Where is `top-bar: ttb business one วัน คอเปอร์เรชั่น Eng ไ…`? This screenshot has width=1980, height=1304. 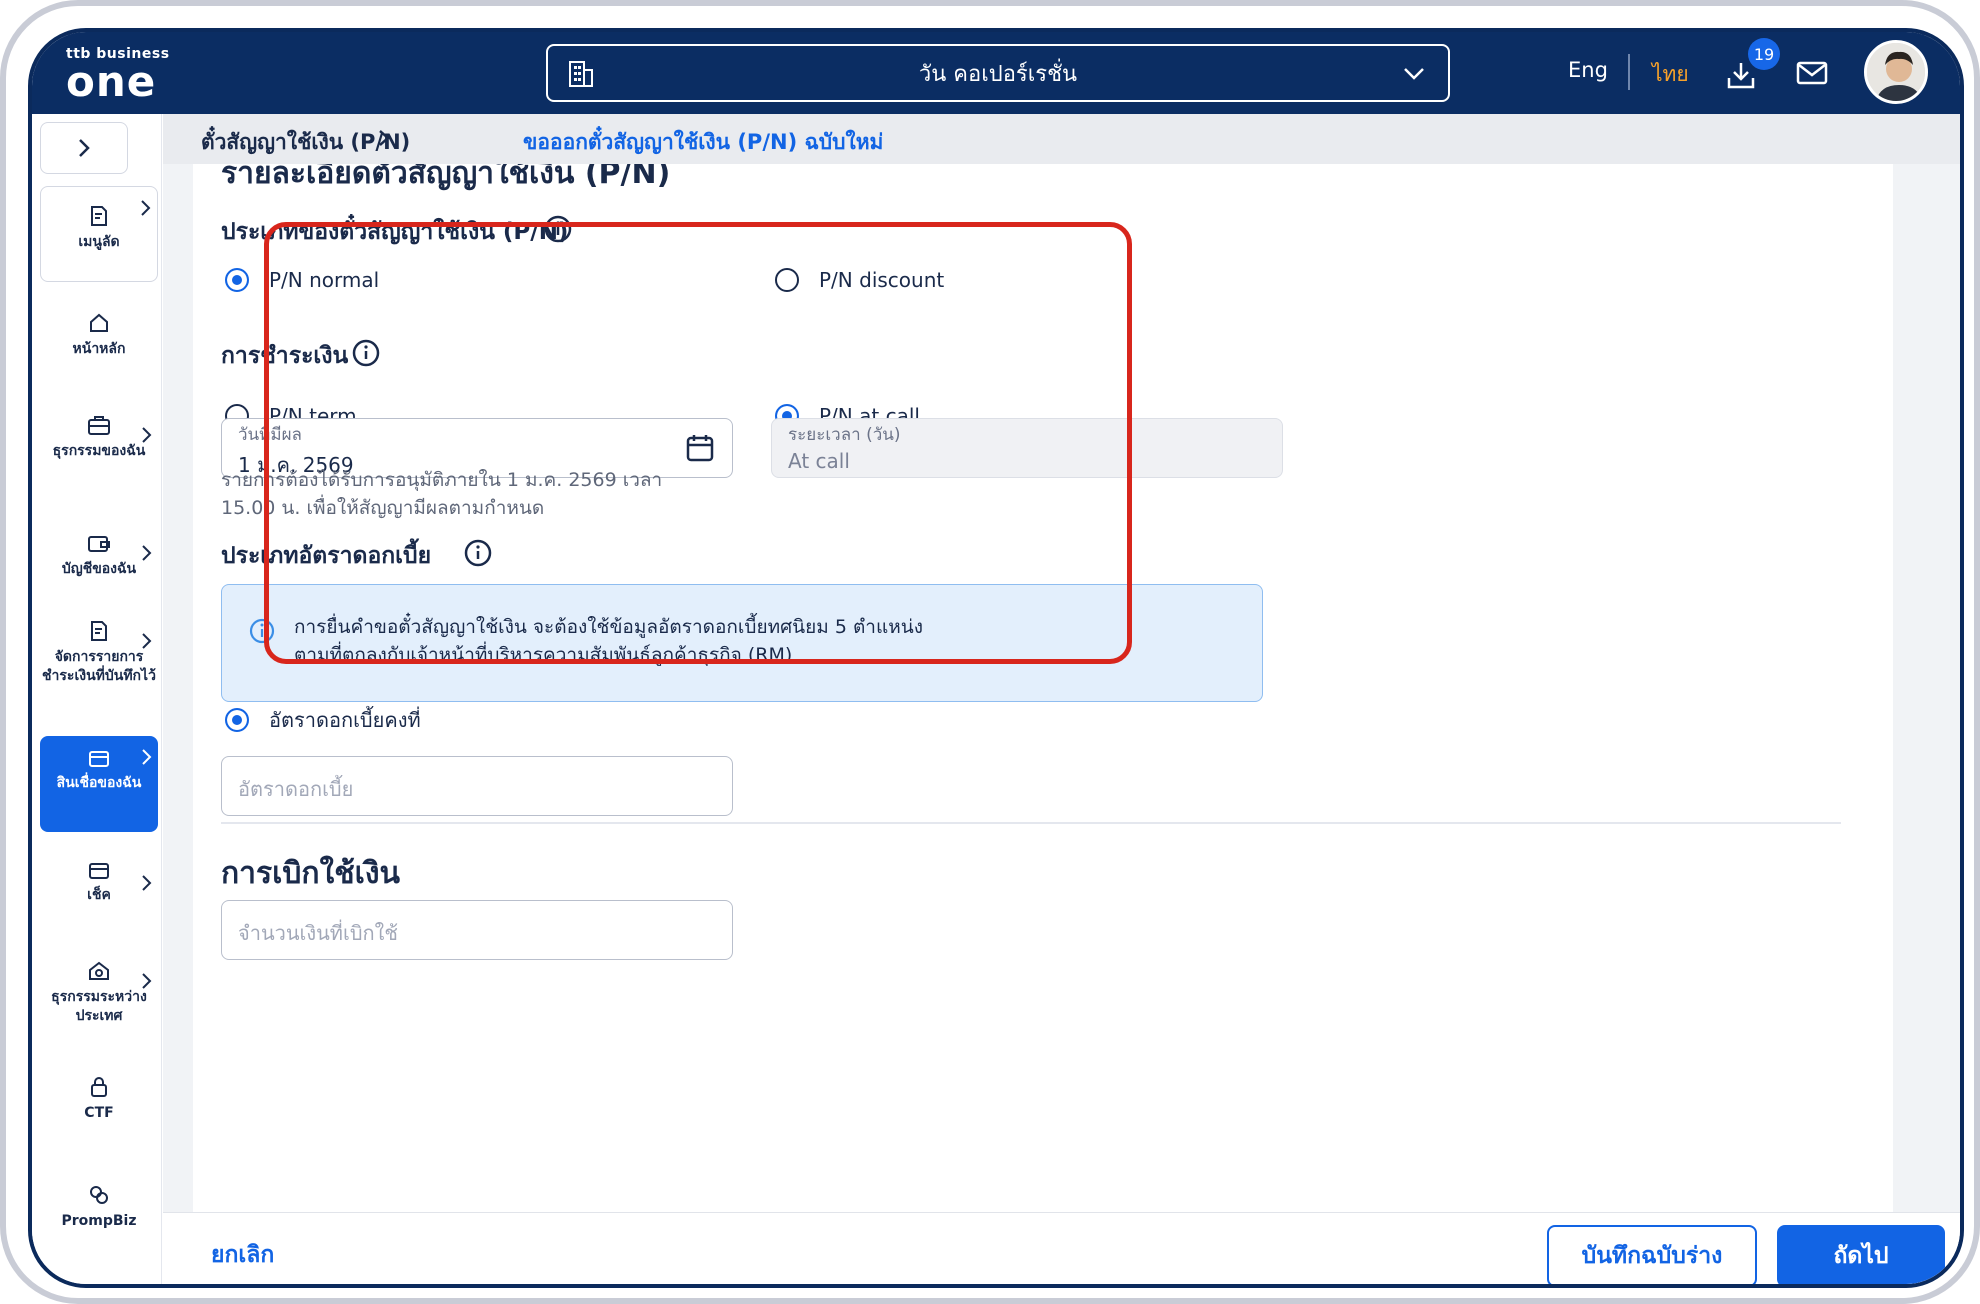 top-bar: ttb business one วัน คอเปอร์เรชั่น Eng ไ… is located at coordinates (996, 73).